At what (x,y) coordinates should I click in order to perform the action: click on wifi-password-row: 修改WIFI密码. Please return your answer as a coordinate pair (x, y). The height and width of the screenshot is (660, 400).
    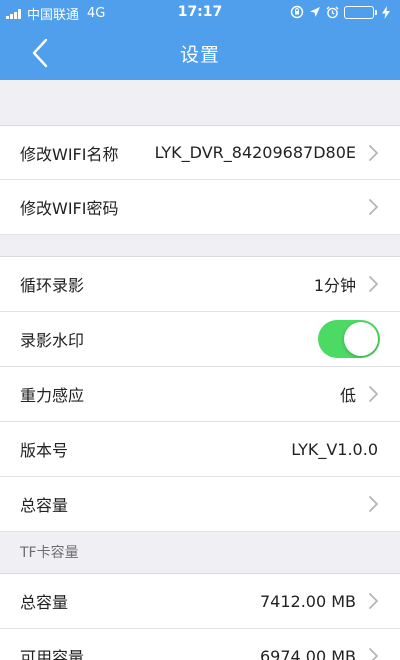
    Looking at the image, I should click on (200, 207).